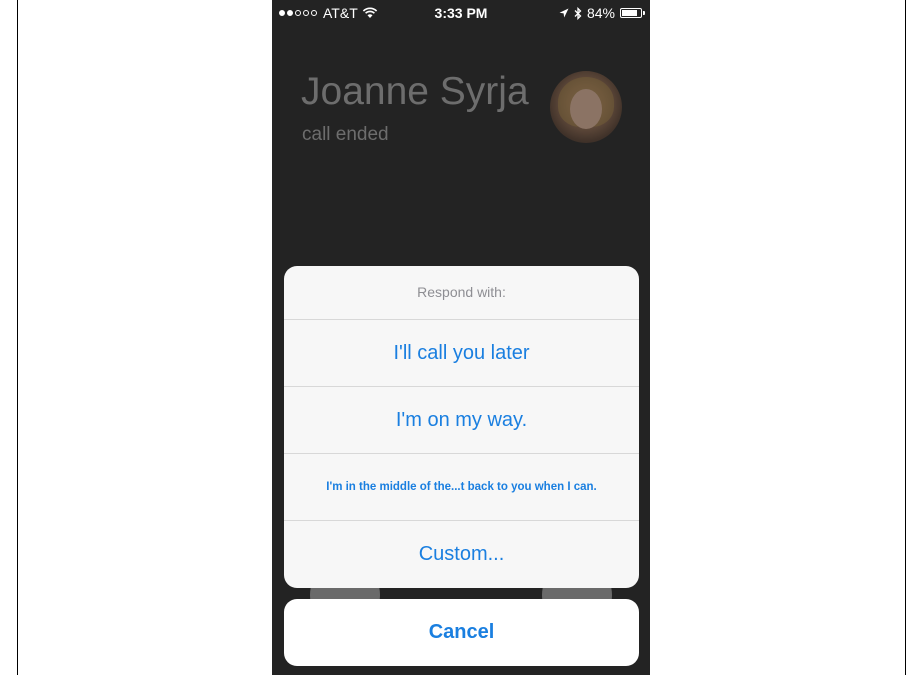 Image resolution: width=923 pixels, height=675 pixels. Describe the element at coordinates (578, 13) in the screenshot. I see `bluetooth-icon` at that location.